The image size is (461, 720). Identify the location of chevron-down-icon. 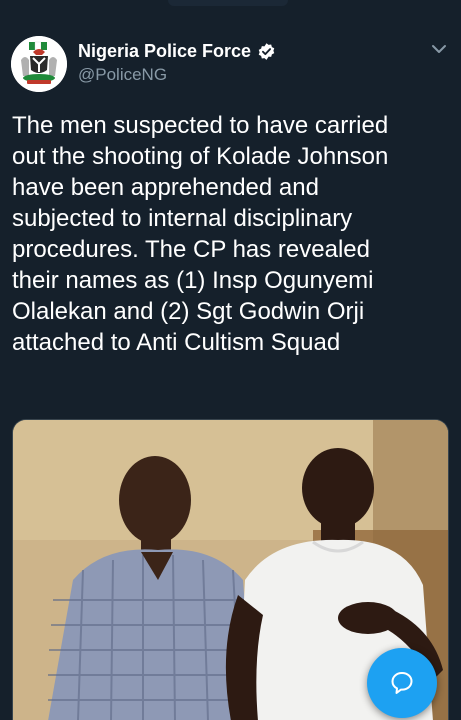
(439, 49).